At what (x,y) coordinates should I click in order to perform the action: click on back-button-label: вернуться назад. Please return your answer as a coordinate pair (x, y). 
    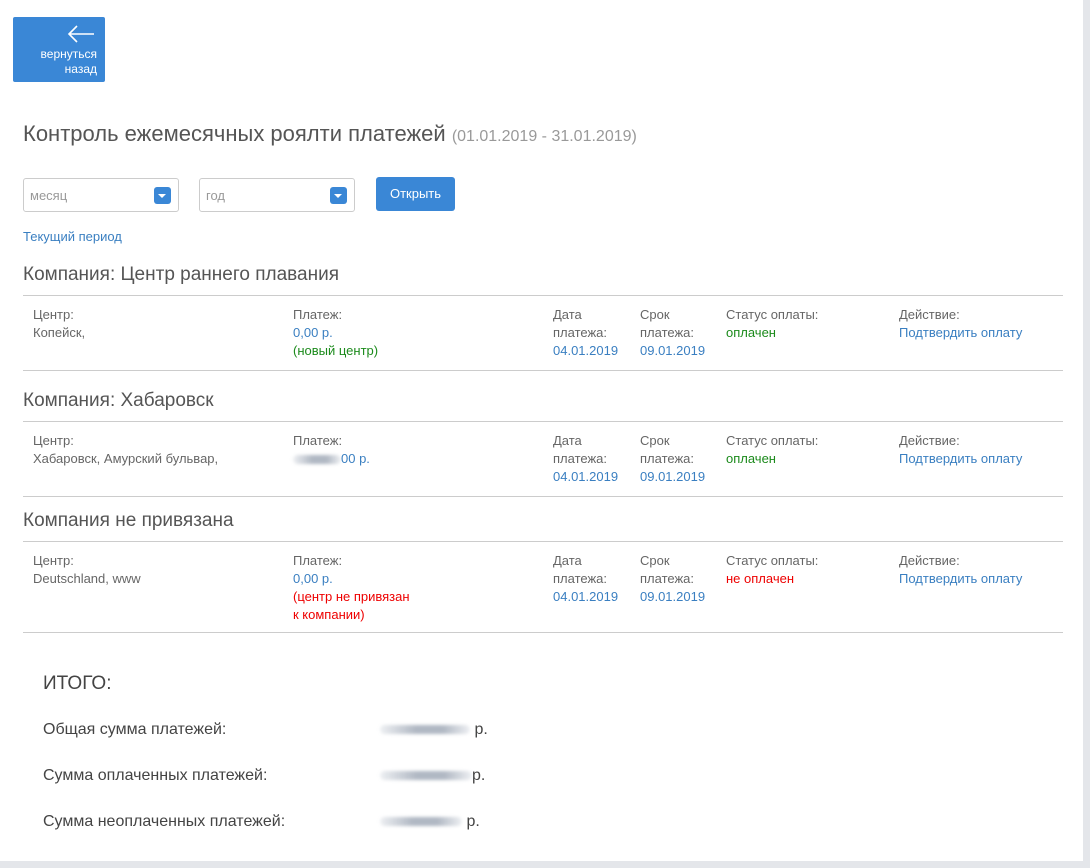
    Looking at the image, I should click on (68, 61).